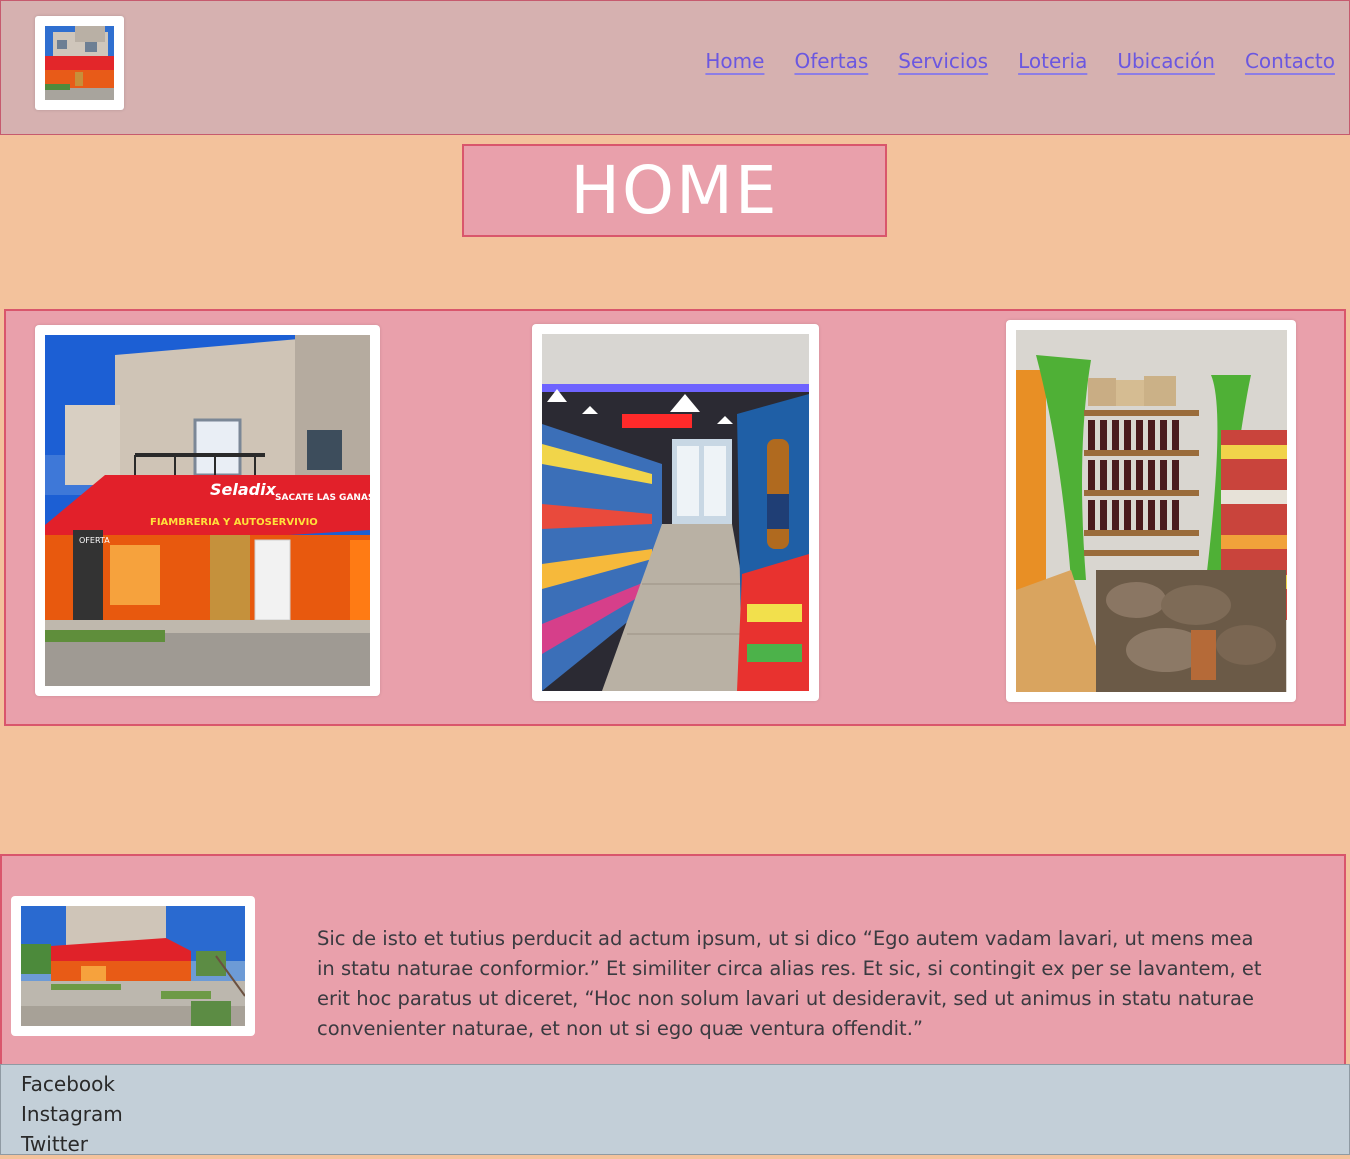  I want to click on page-title: HOME, so click(674, 190).